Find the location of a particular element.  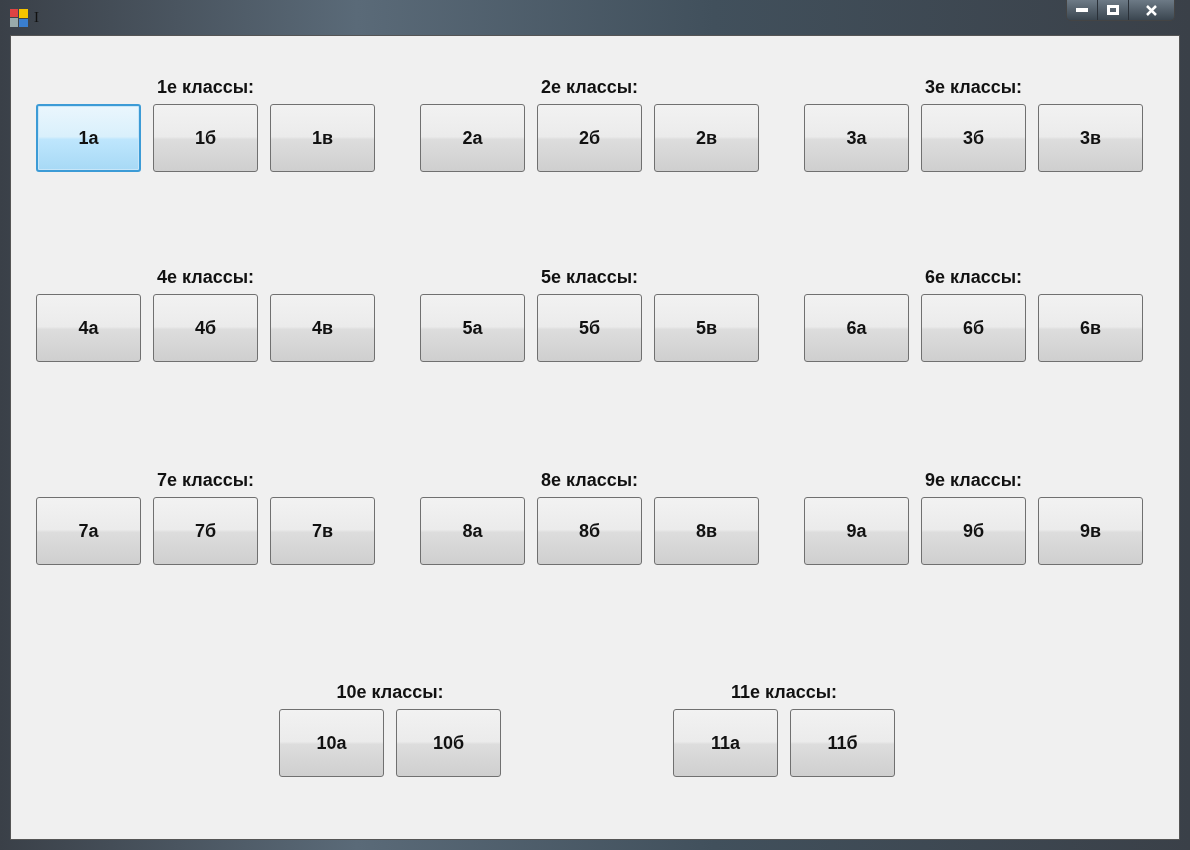

group-label: 3е классы: is located at coordinates (973, 87).